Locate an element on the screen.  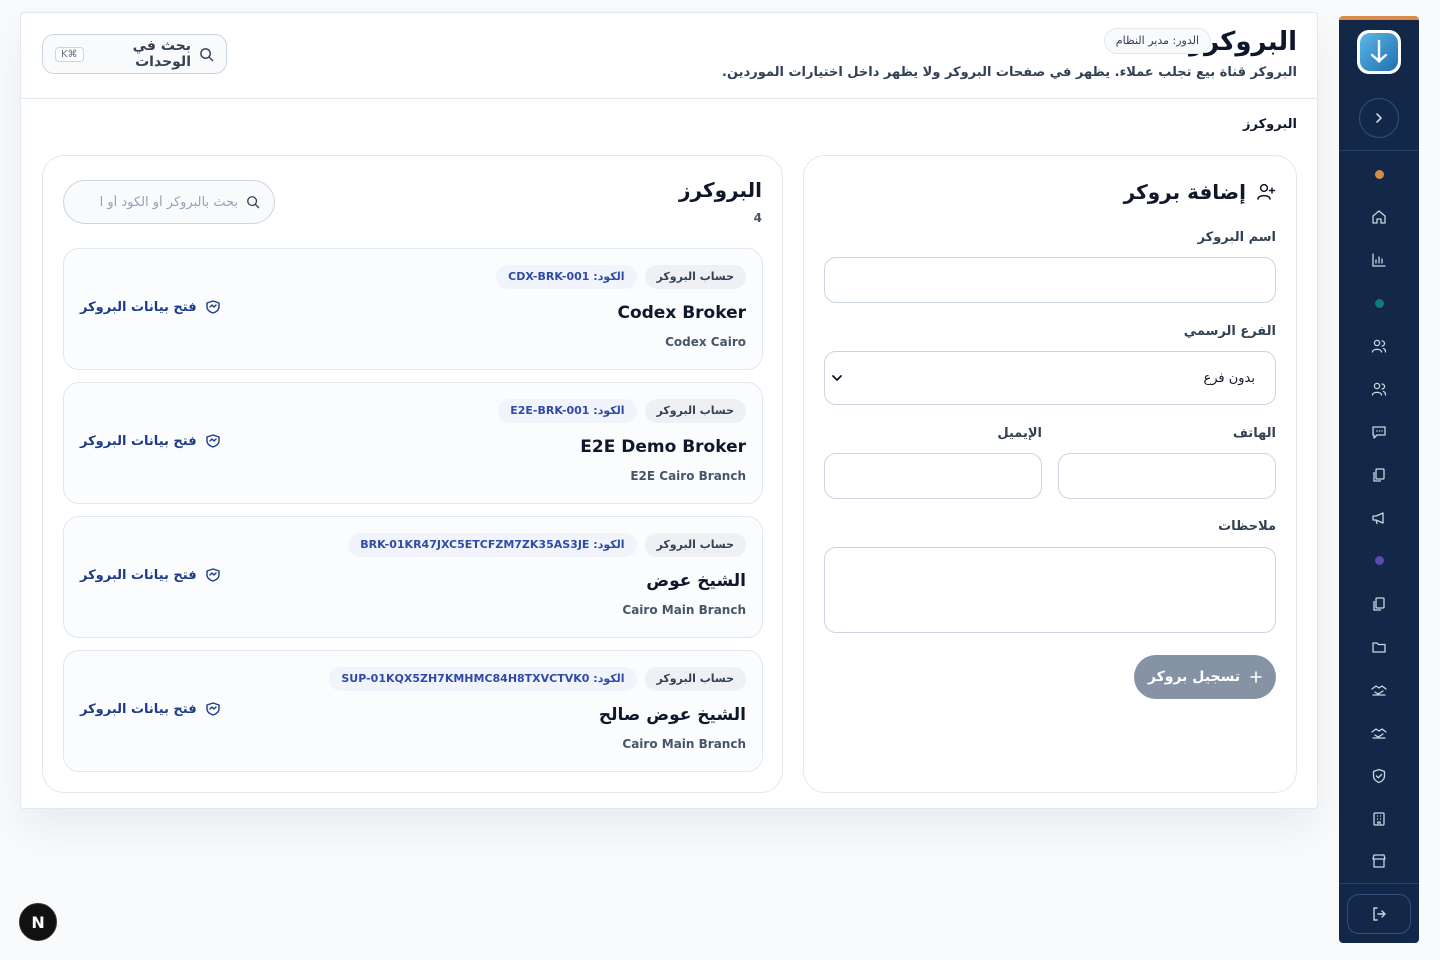
logo-icon is located at coordinates (1379, 52).